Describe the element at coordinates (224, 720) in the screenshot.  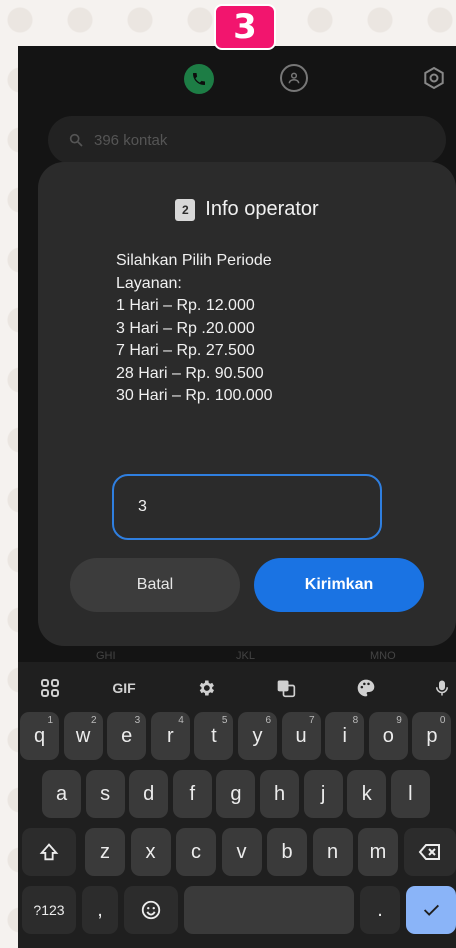
I see `key-number-hint: 5` at that location.